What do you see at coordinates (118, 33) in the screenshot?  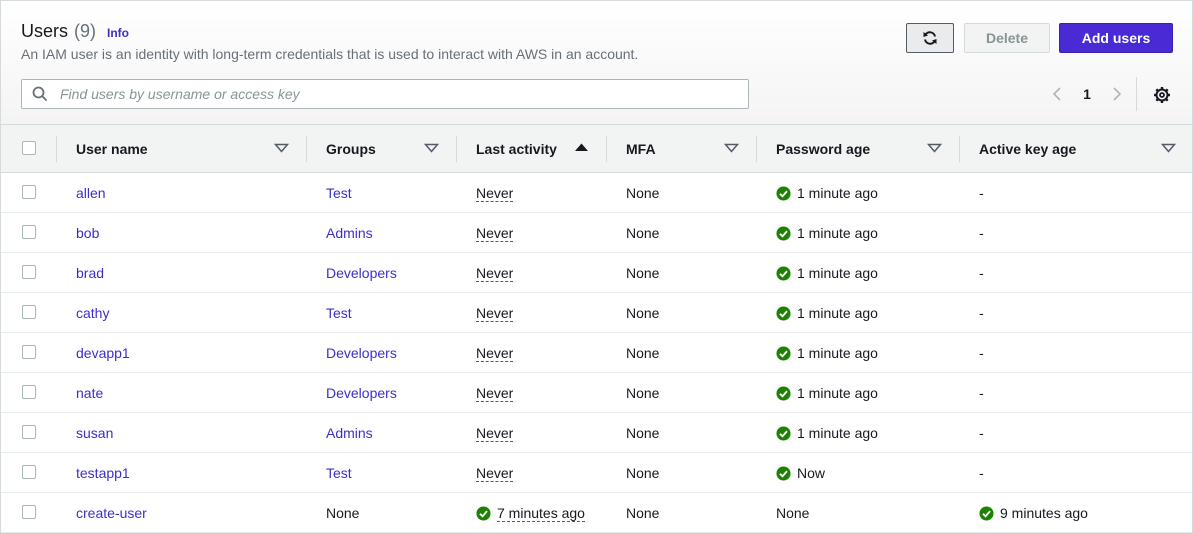 I see `info-link: Info` at bounding box center [118, 33].